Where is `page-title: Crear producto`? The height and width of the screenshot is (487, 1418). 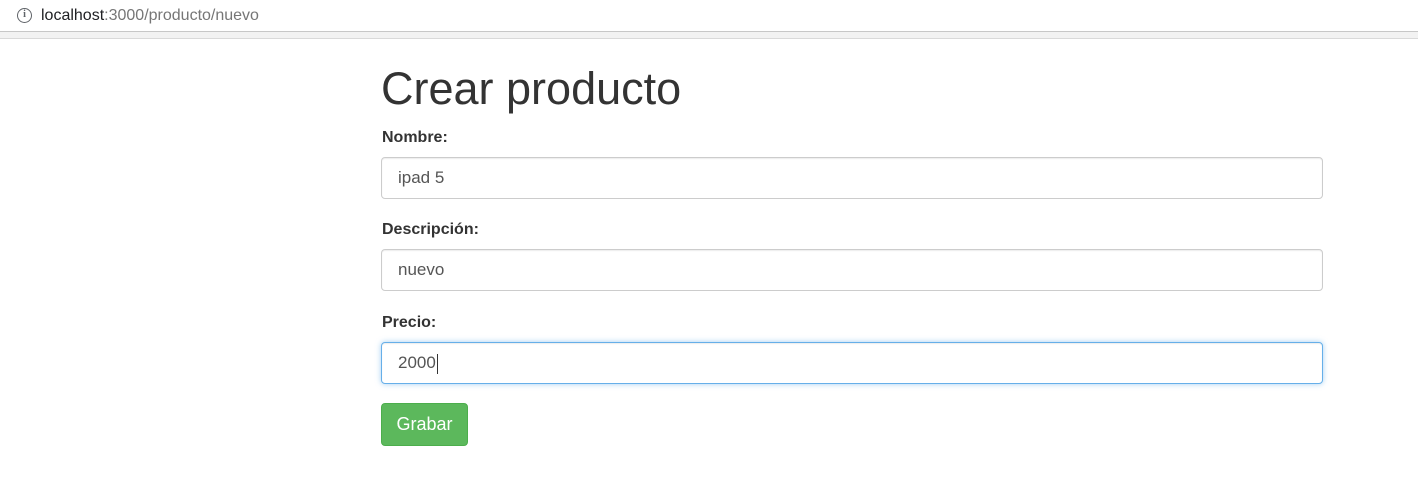 page-title: Crear producto is located at coordinates (531, 88).